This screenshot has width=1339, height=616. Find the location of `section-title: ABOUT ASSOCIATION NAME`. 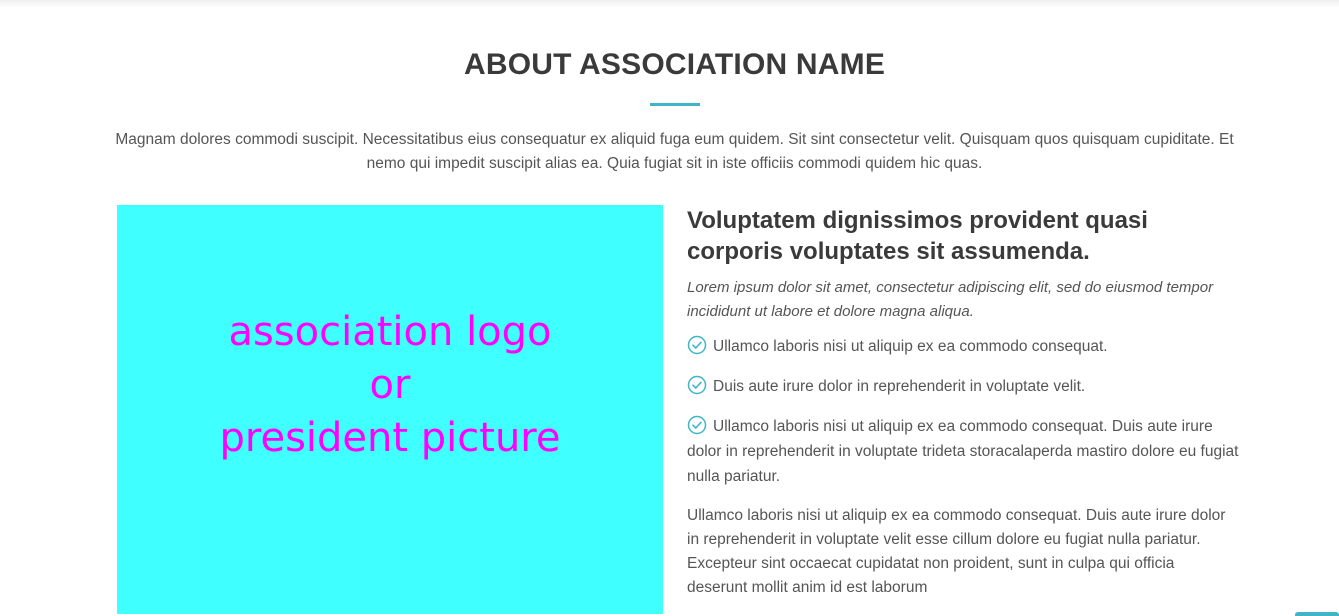

section-title: ABOUT ASSOCIATION NAME is located at coordinates (674, 64).